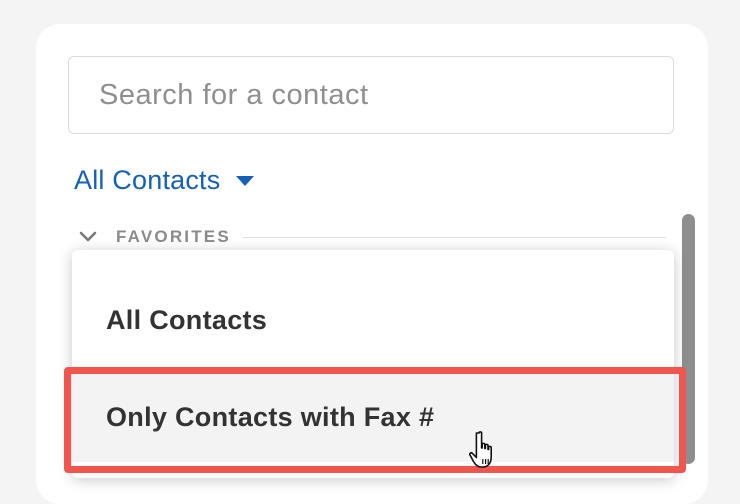 The height and width of the screenshot is (504, 740). What do you see at coordinates (454, 237) in the screenshot?
I see `section-divider` at bounding box center [454, 237].